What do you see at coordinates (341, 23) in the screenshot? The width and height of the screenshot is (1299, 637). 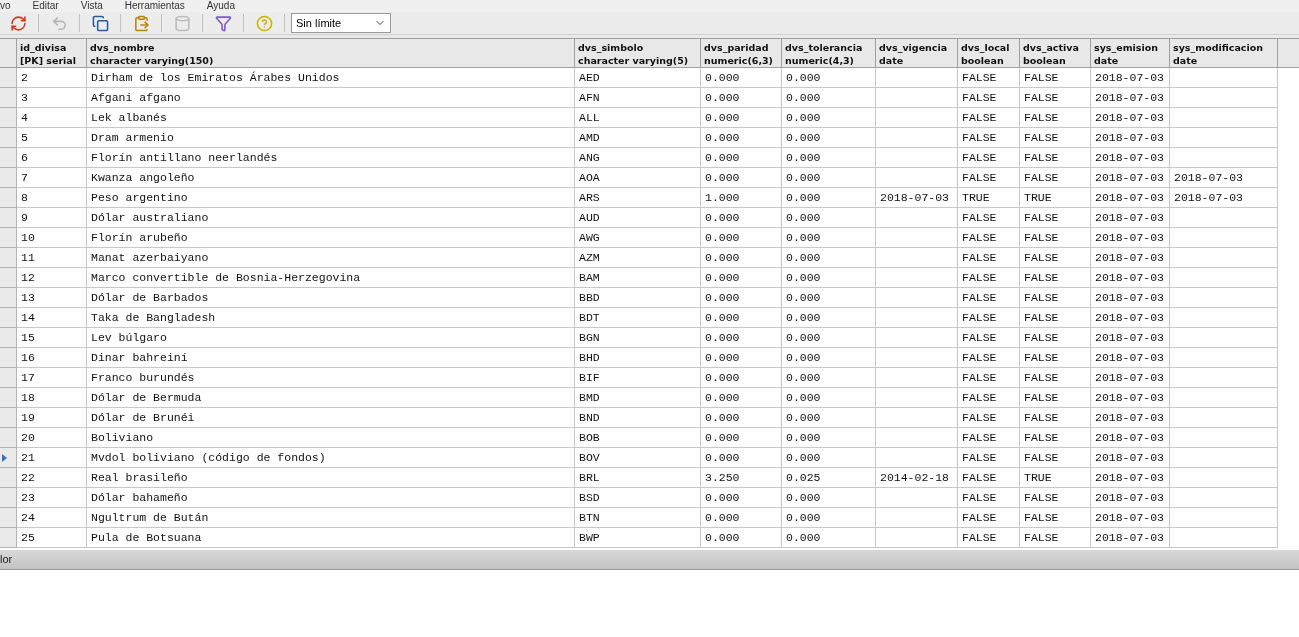 I see `limit-dropdown: Sin límite` at bounding box center [341, 23].